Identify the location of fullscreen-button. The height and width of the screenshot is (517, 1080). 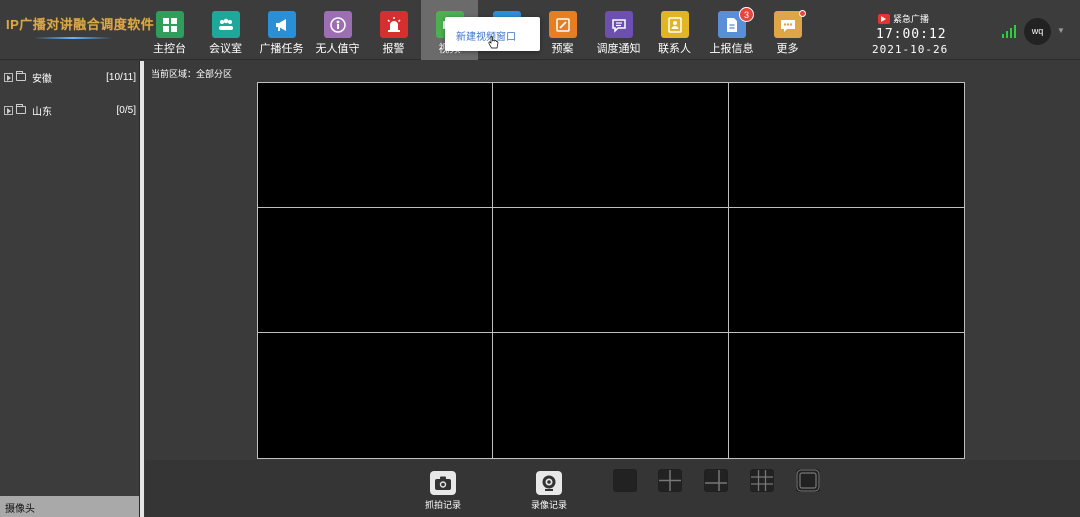
(808, 480).